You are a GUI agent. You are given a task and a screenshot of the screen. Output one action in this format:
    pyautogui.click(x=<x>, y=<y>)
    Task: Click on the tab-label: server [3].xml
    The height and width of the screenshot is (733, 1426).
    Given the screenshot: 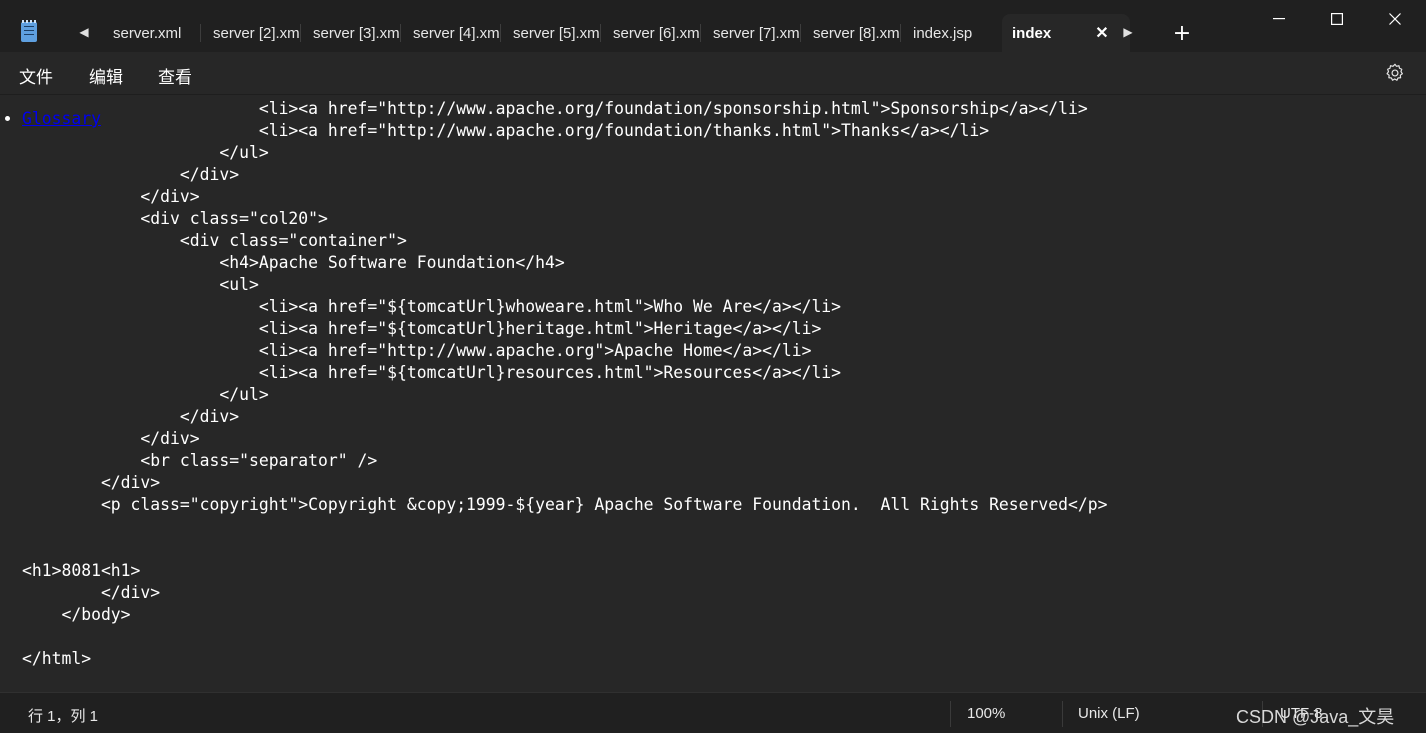 What is the action you would take?
    pyautogui.click(x=357, y=33)
    